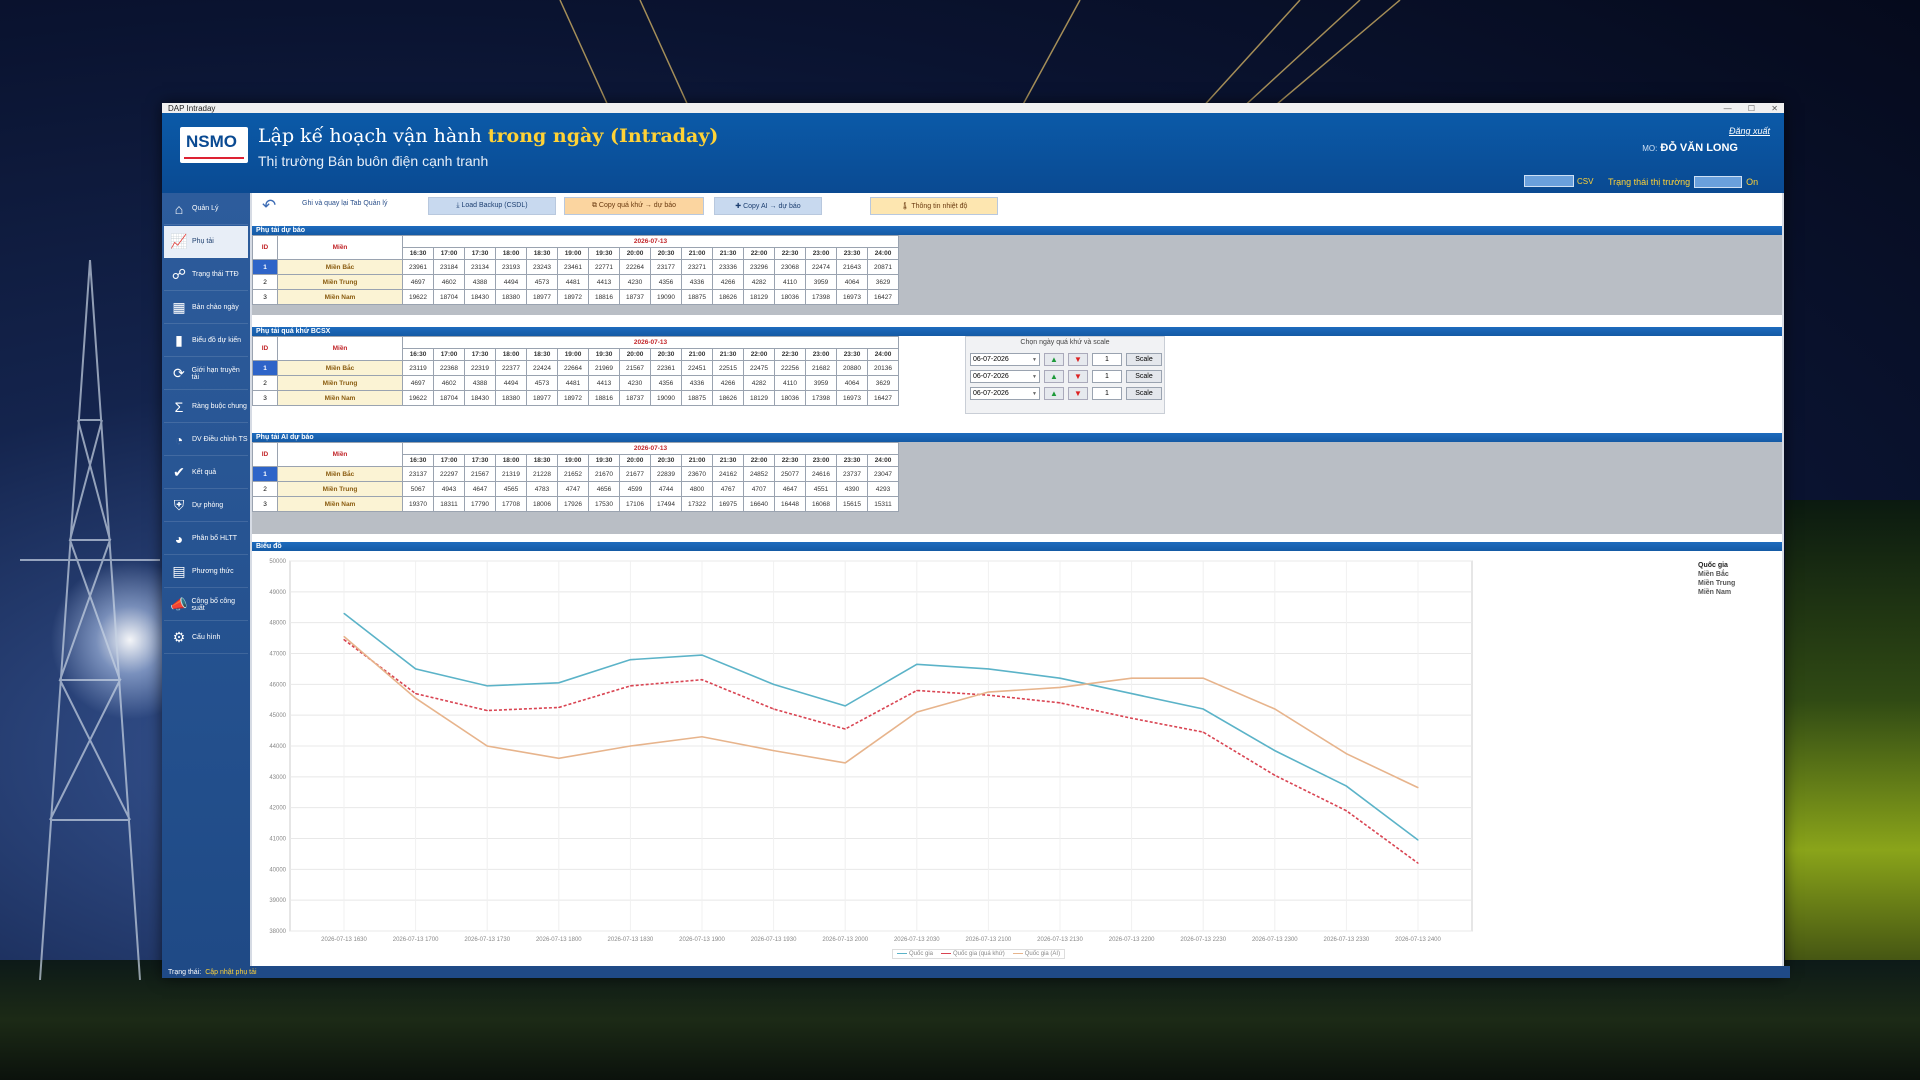 The width and height of the screenshot is (1920, 1080). I want to click on load-cell: 17322, so click(697, 504).